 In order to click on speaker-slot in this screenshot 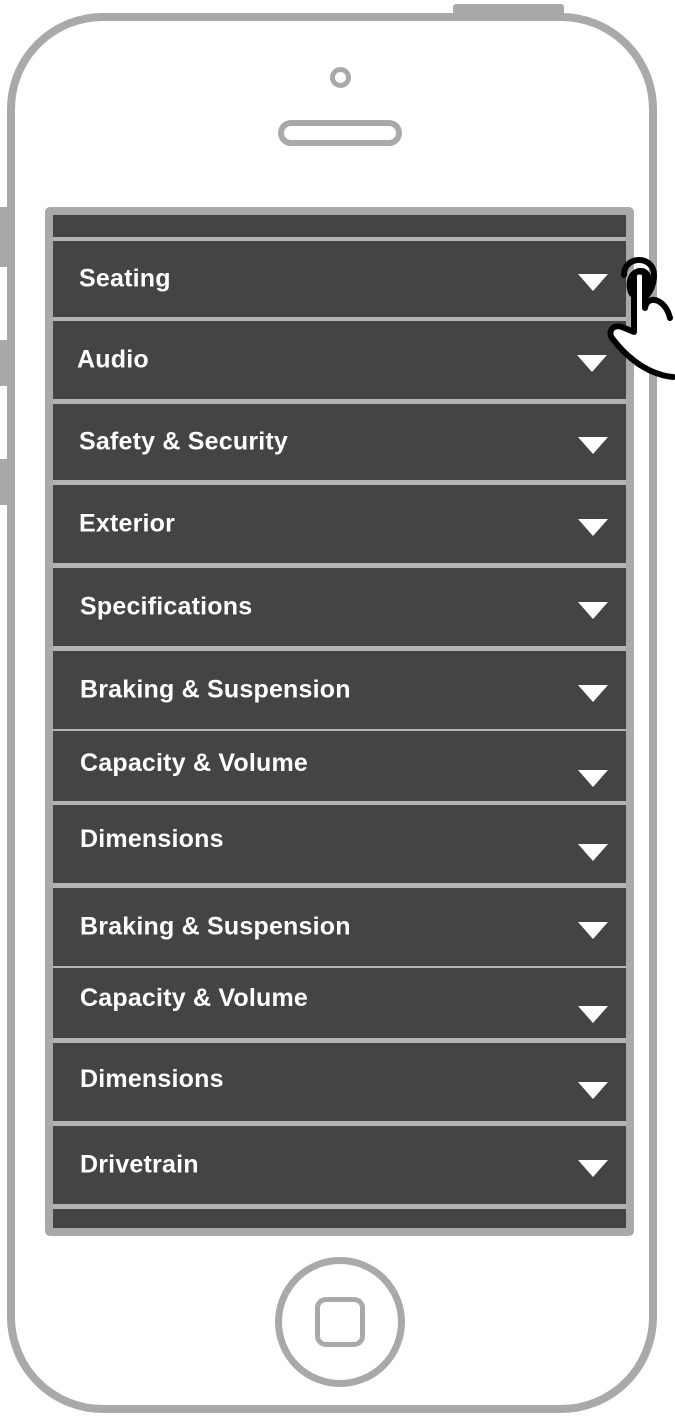, I will do `click(340, 133)`.